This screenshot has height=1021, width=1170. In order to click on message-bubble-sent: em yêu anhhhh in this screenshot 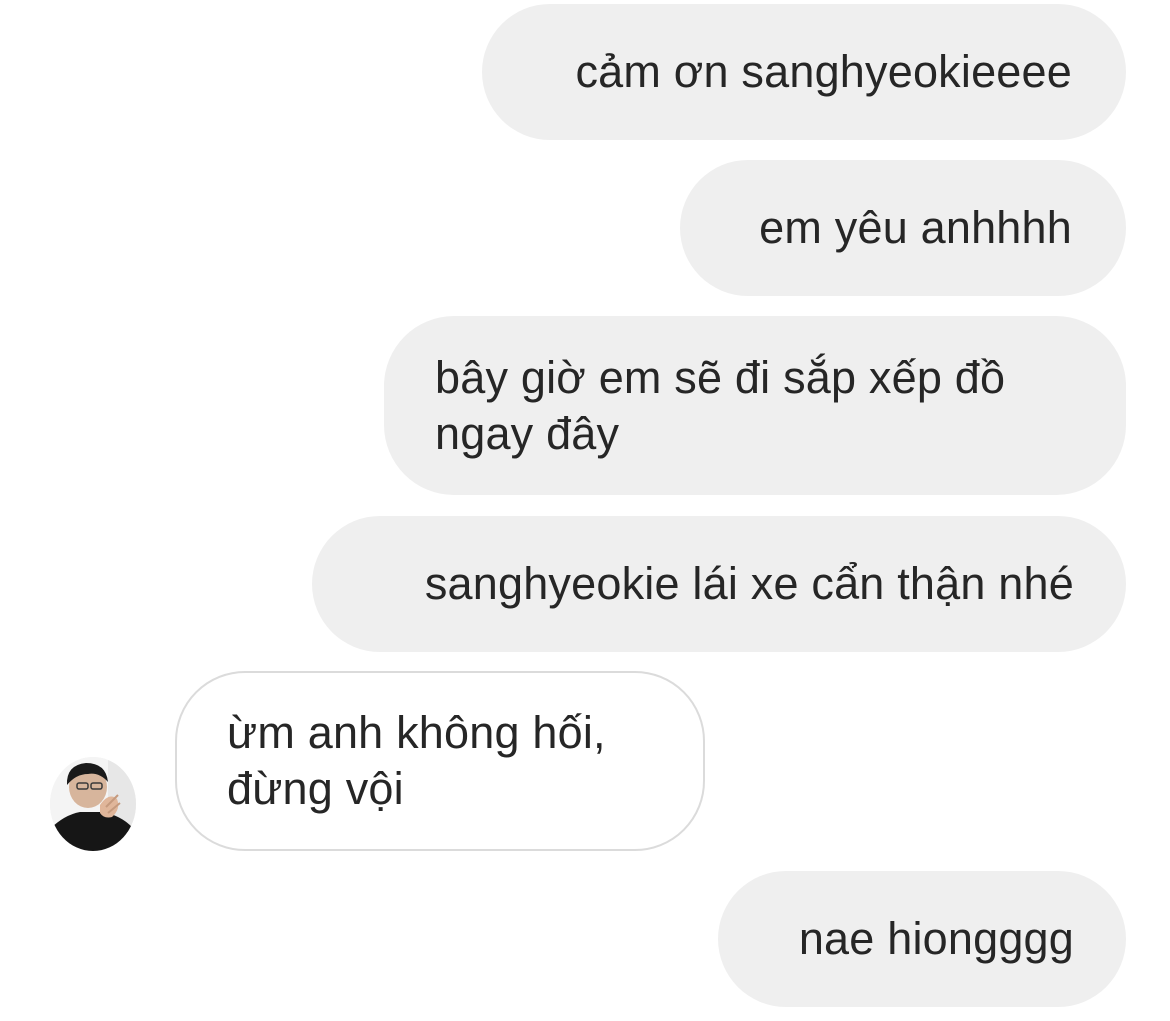, I will do `click(903, 228)`.